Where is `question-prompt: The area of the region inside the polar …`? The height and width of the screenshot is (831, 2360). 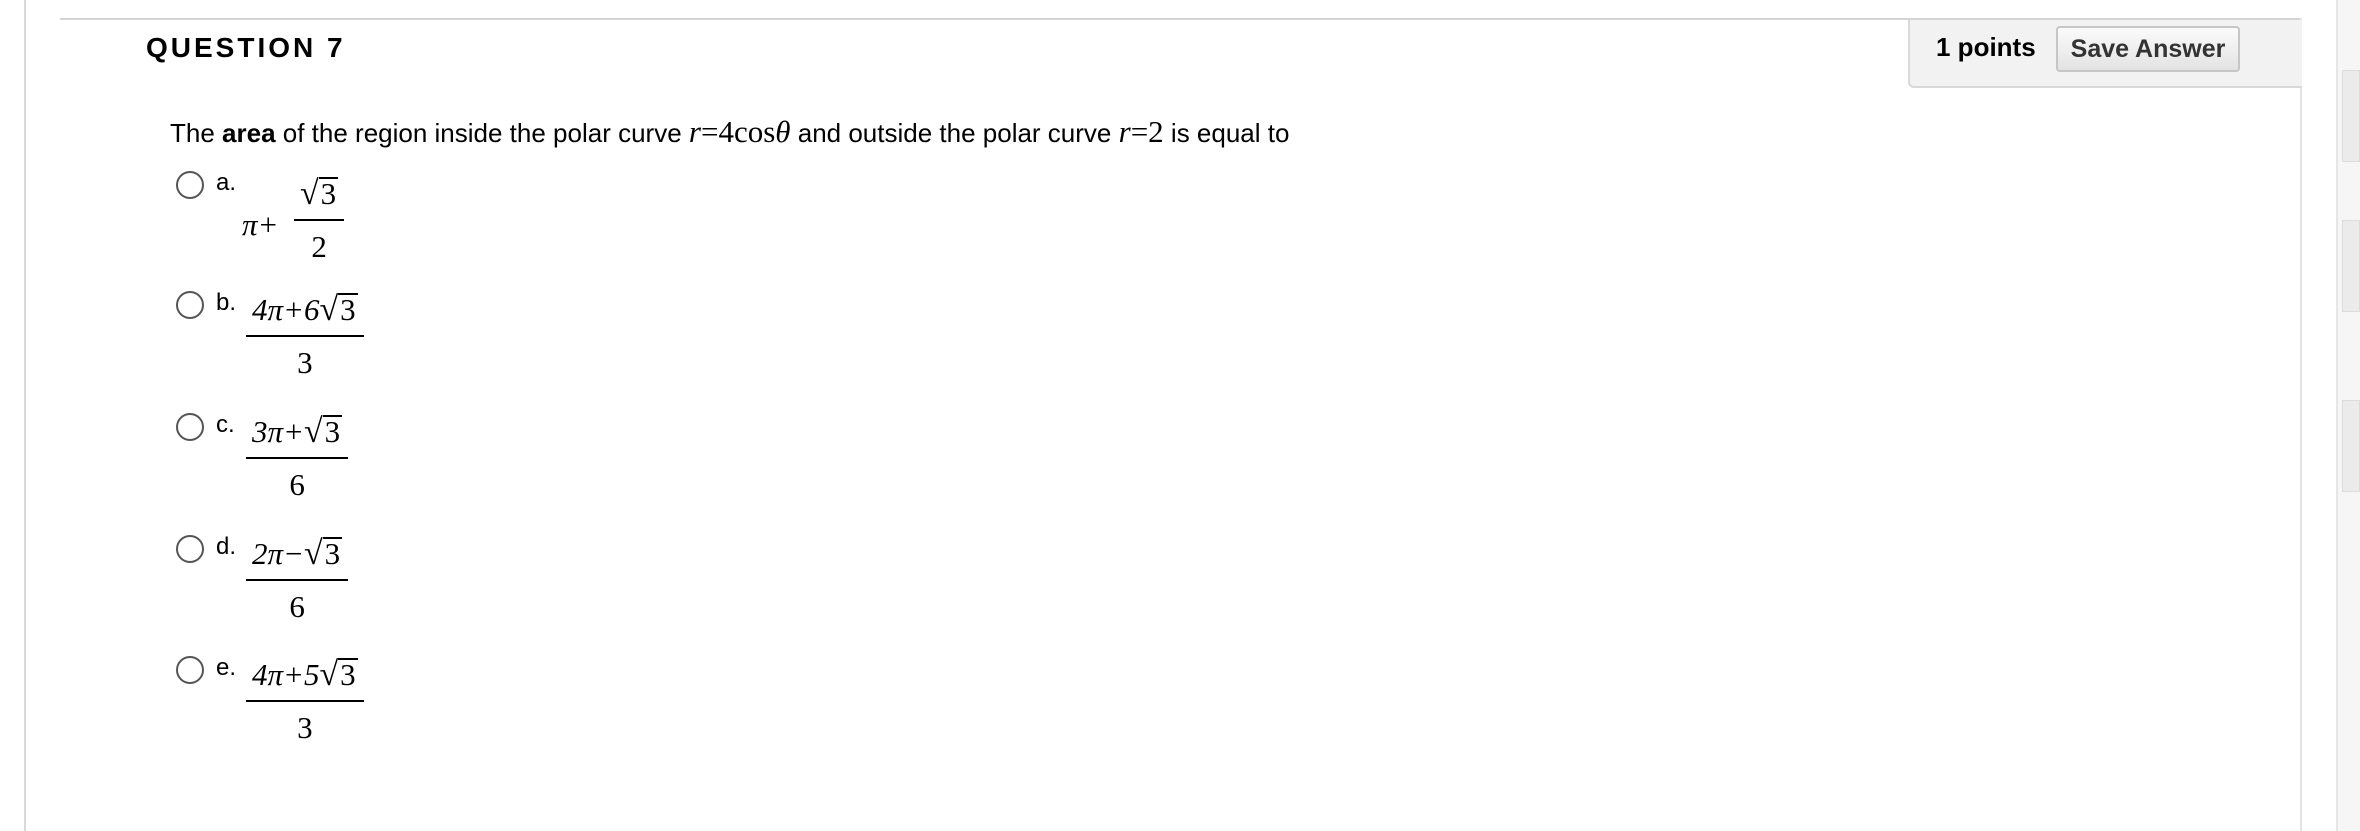 question-prompt: The area of the region inside the polar … is located at coordinates (730, 131).